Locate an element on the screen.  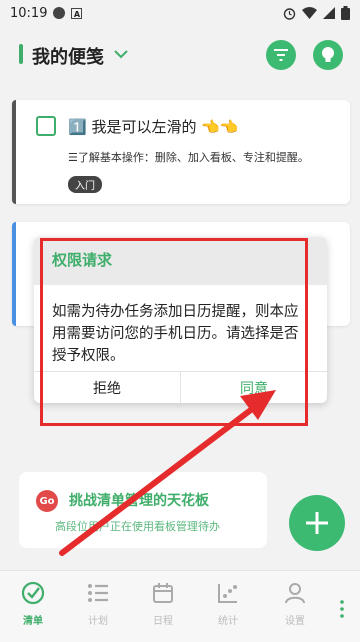
tab-label: 计划 is located at coordinates (98, 621).